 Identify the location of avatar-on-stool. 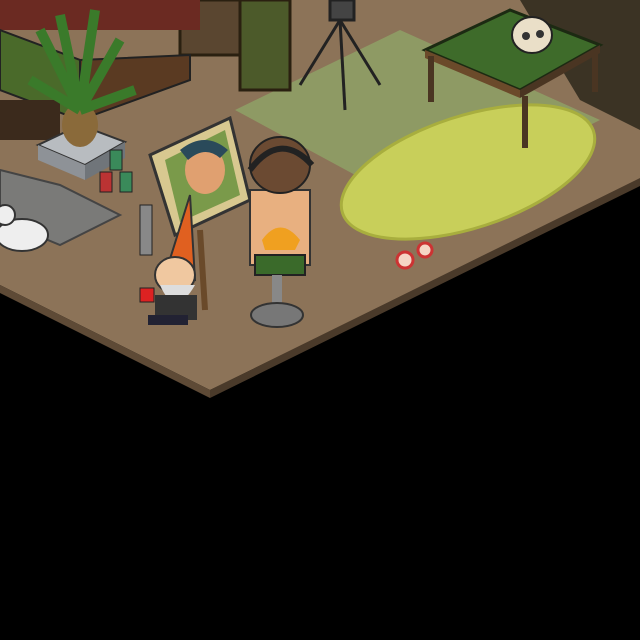
(281, 206).